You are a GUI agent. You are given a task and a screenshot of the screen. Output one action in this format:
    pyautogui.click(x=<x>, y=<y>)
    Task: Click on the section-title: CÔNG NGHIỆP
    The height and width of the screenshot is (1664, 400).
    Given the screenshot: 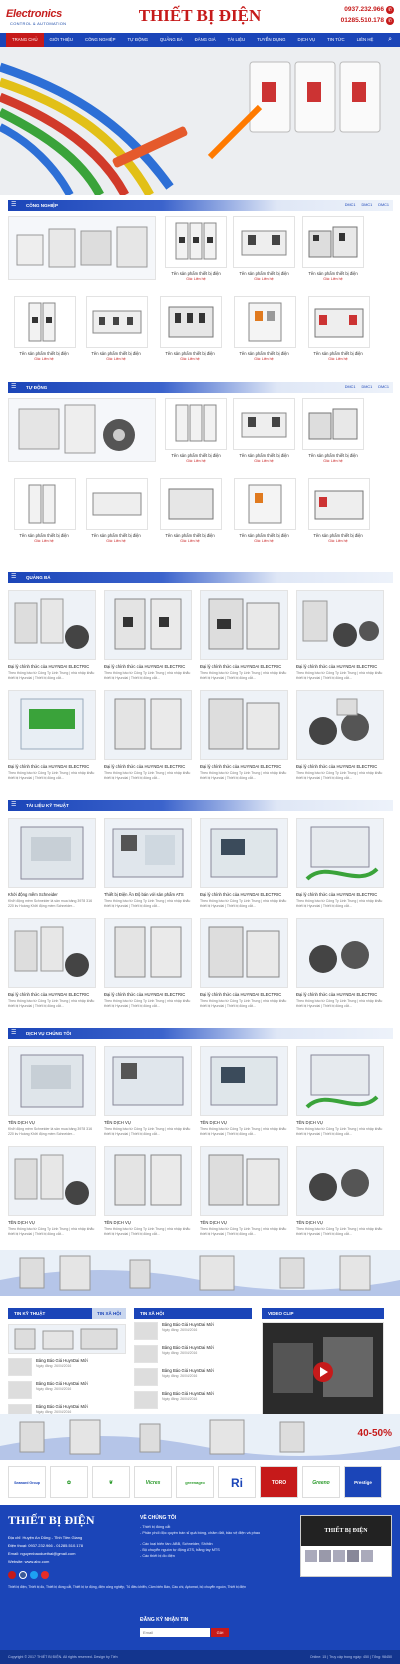 What is the action you would take?
    pyautogui.click(x=42, y=205)
    